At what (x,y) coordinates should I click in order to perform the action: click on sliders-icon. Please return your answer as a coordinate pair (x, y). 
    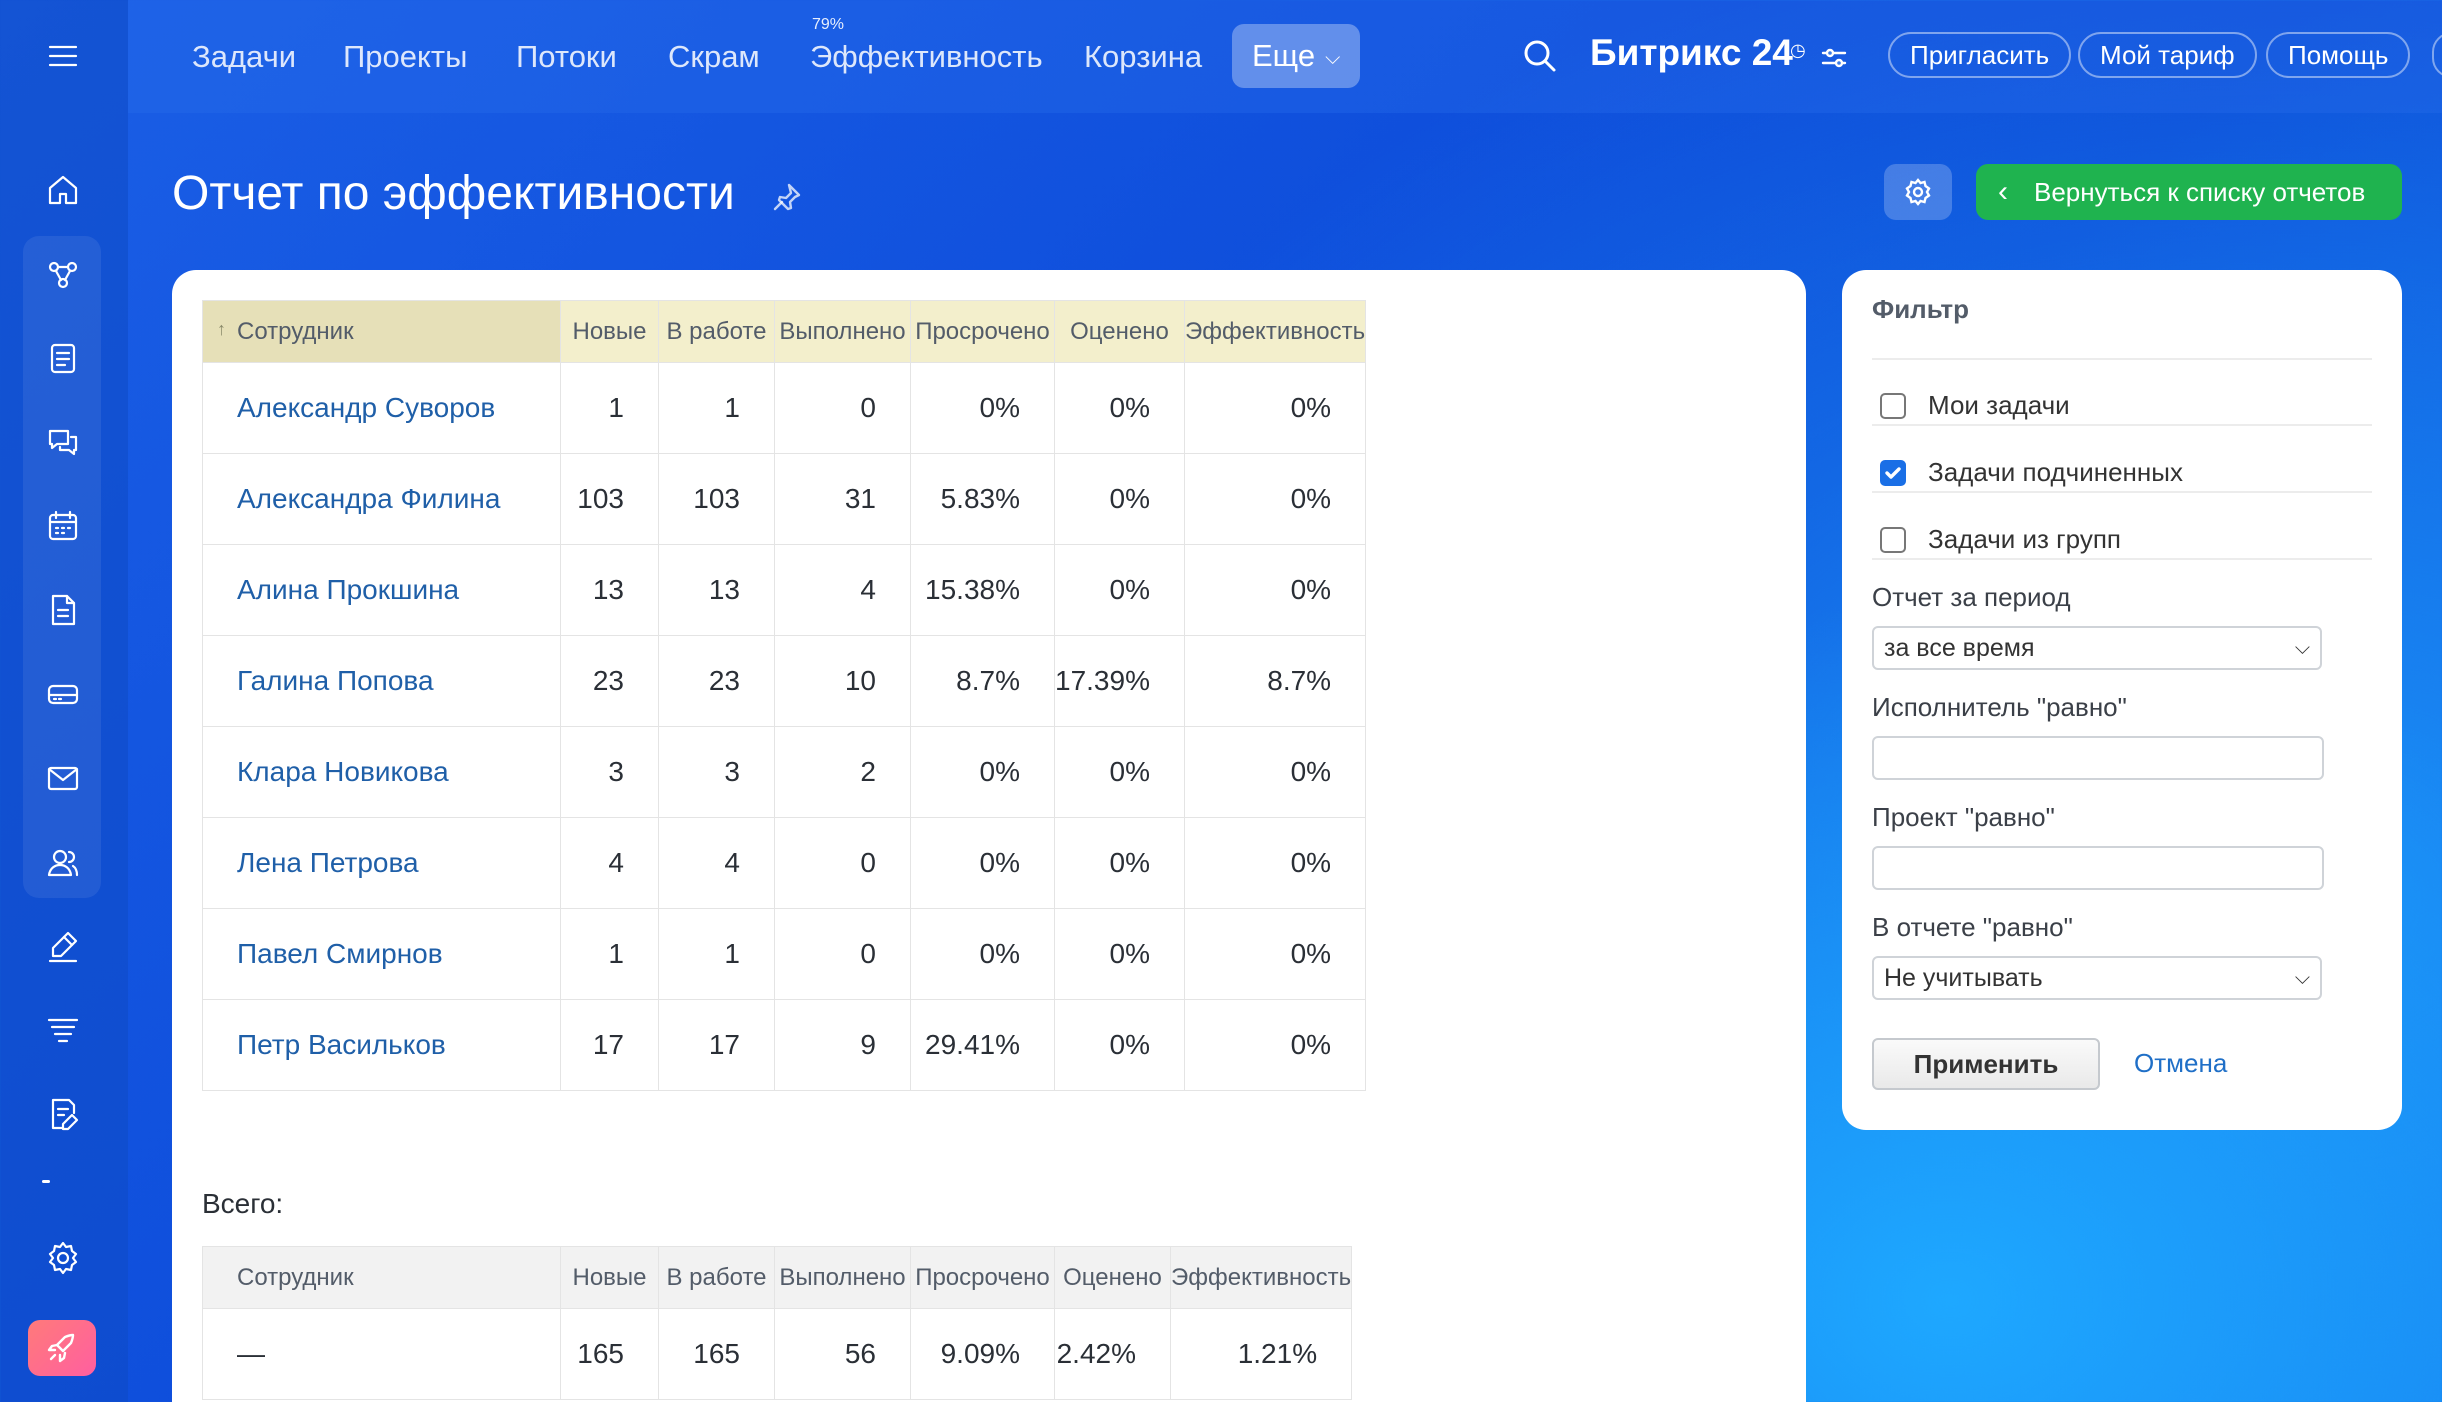
    Looking at the image, I should click on (1834, 58).